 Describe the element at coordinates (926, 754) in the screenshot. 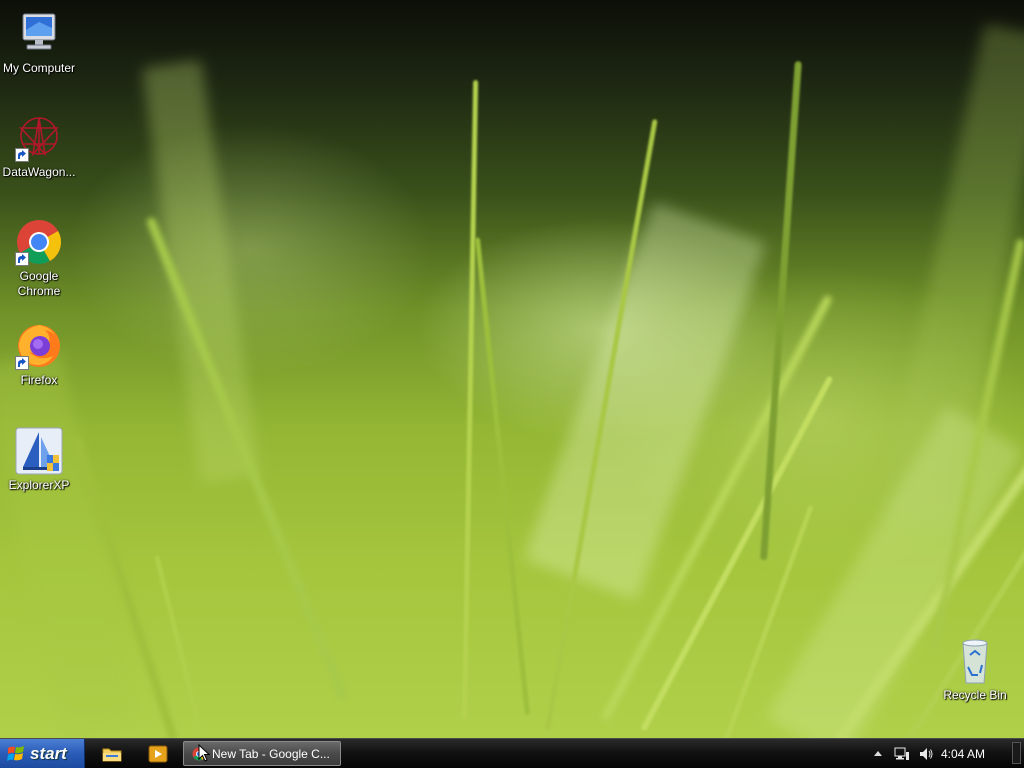

I see `volume-icon` at that location.